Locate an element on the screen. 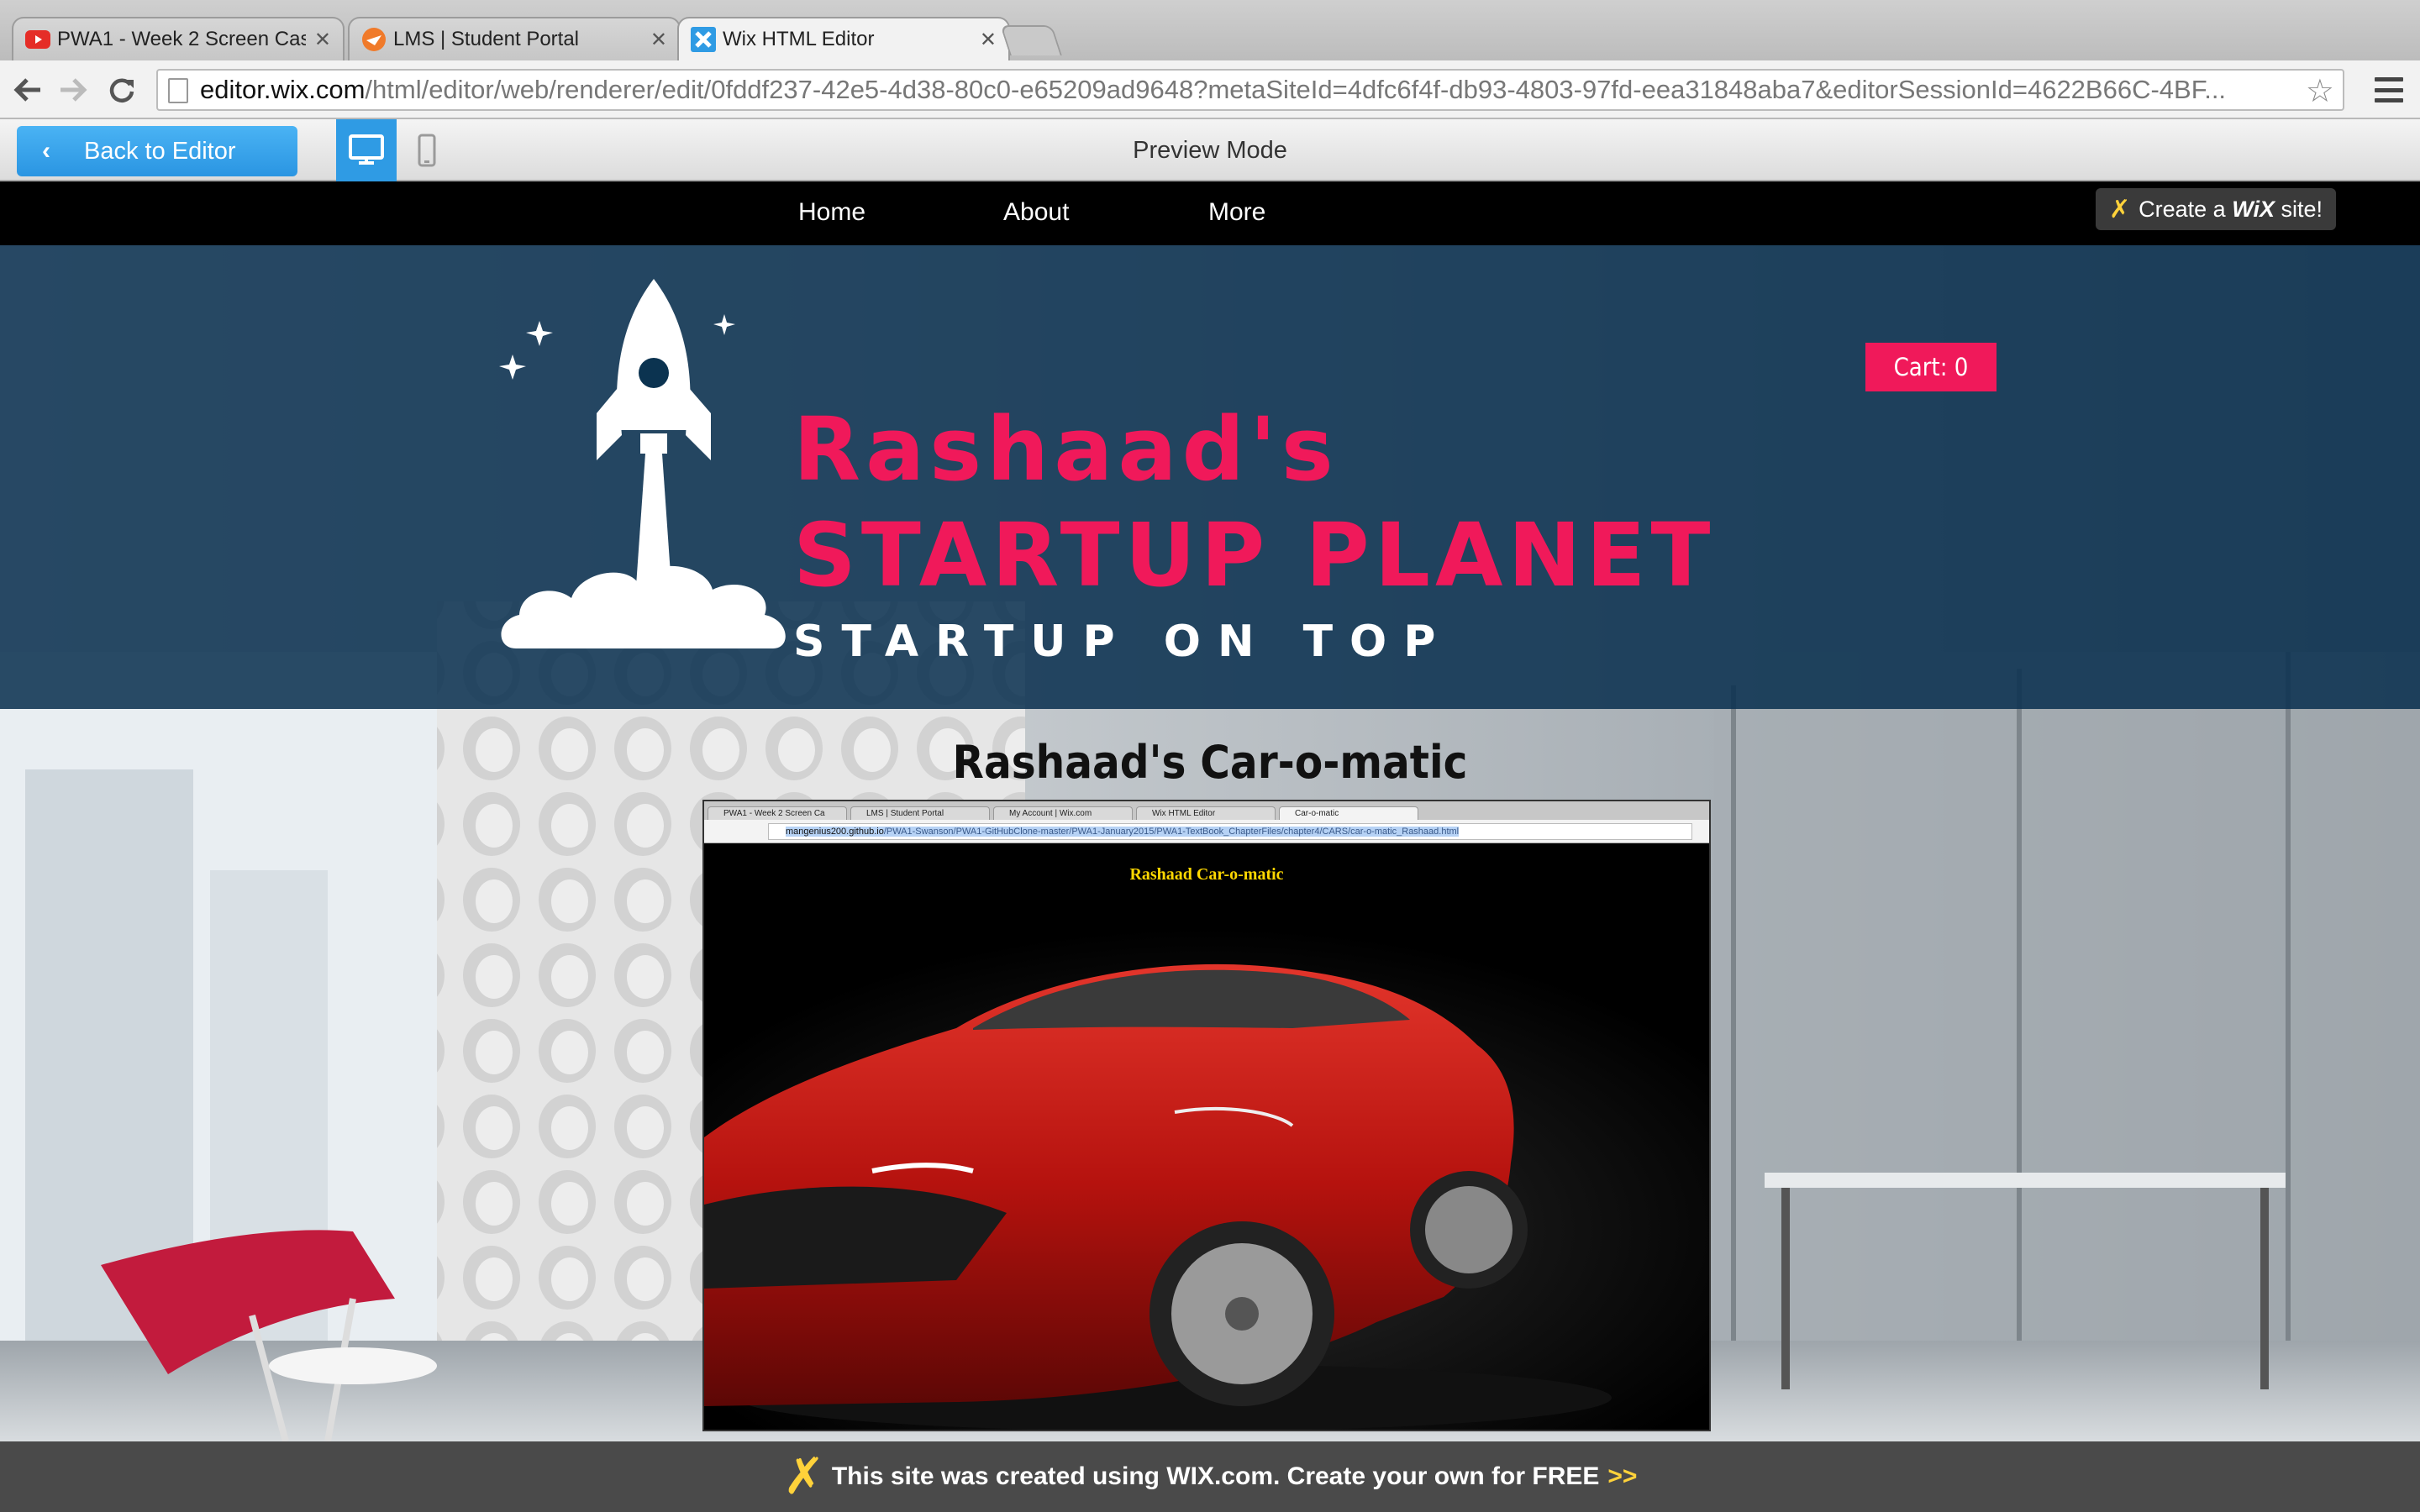  logo-line-2: STARTUP PLANET is located at coordinates (1255, 555).